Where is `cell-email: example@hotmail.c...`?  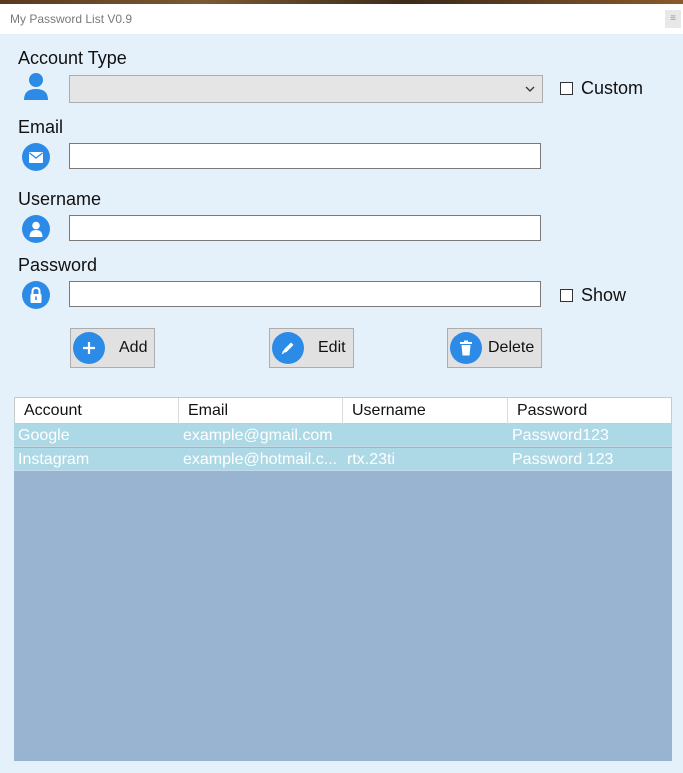
cell-email: example@hotmail.c... is located at coordinates (260, 459).